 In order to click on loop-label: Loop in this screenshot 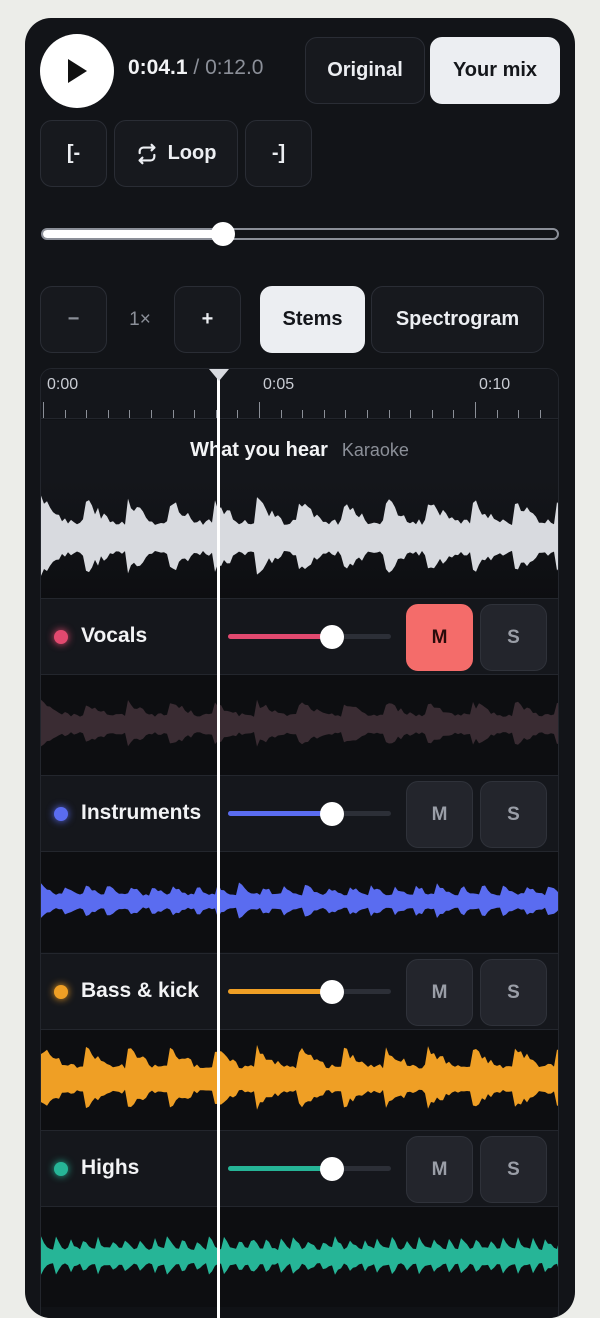, I will do `click(192, 153)`.